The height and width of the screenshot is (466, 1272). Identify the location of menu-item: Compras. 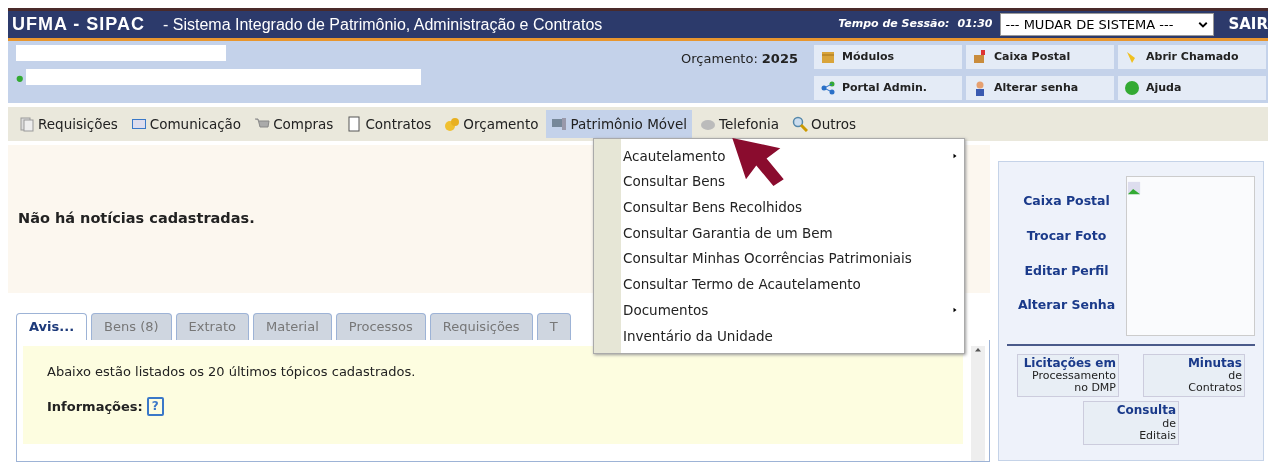
(294, 124).